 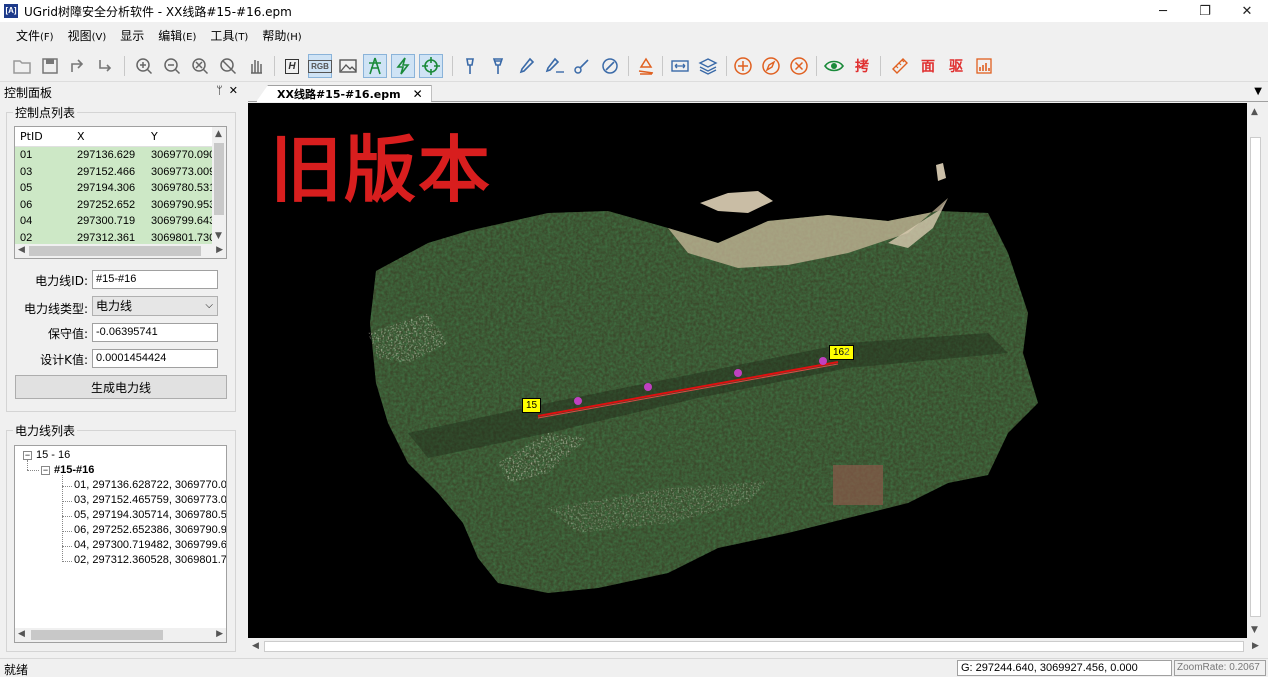 I want to click on table-row: 06 297252.652 3069790.953, so click(x=120, y=204).